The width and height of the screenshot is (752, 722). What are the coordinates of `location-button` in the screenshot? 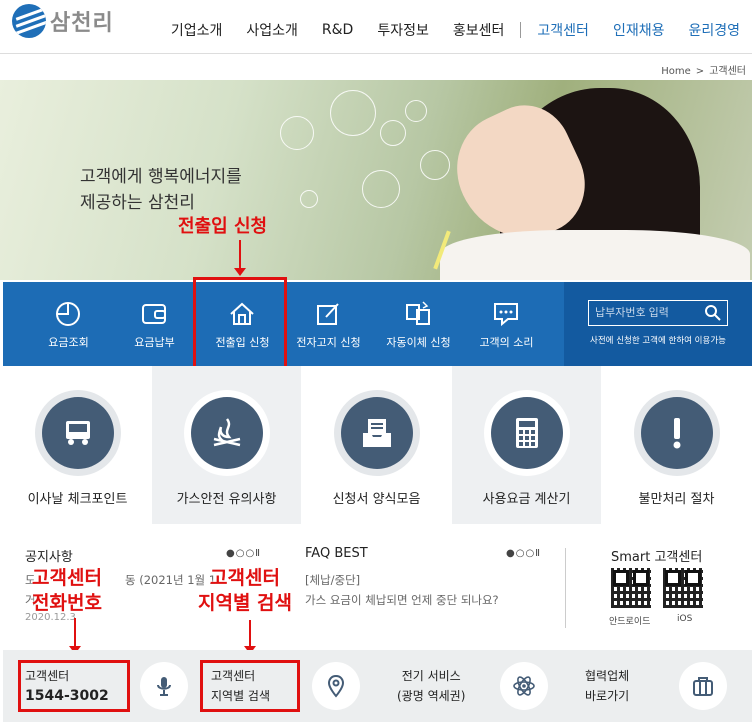 It's located at (336, 686).